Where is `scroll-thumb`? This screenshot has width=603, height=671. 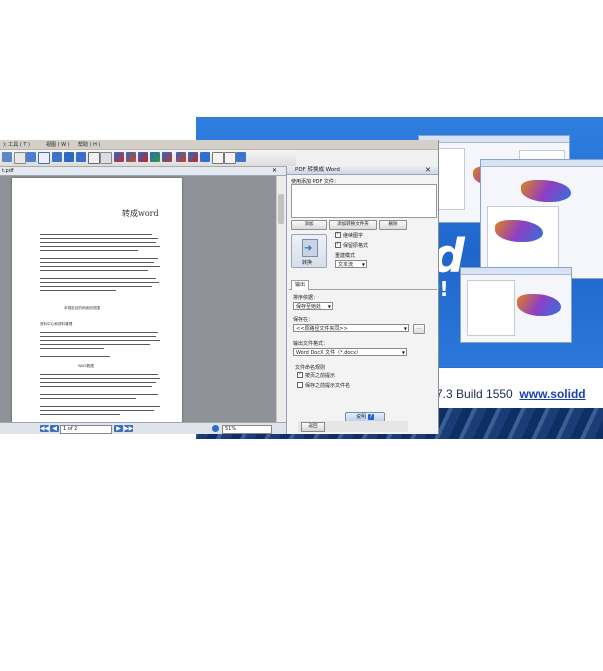 scroll-thumb is located at coordinates (281, 209).